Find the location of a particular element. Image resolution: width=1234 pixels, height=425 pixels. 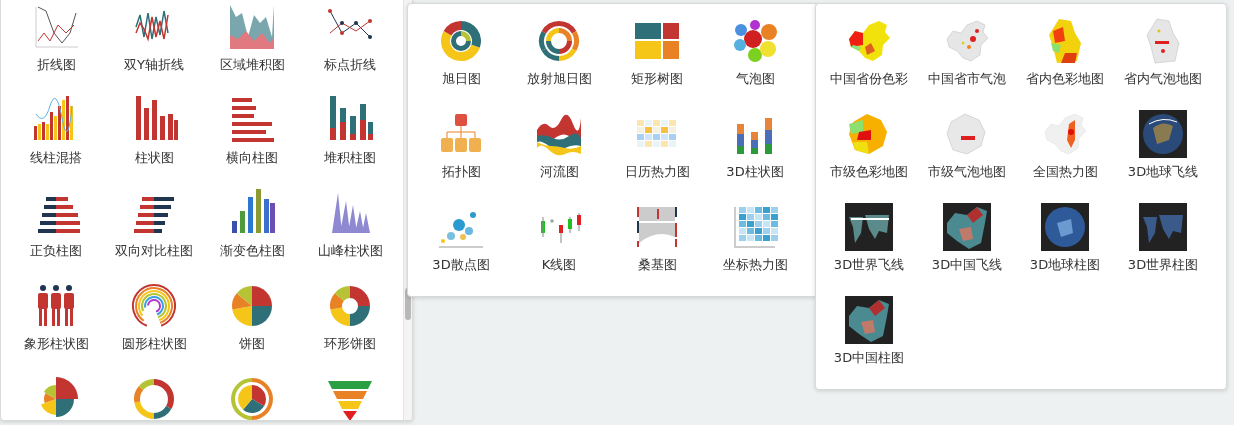

chart-type-option: 3D地球柱图 is located at coordinates (1065, 249).